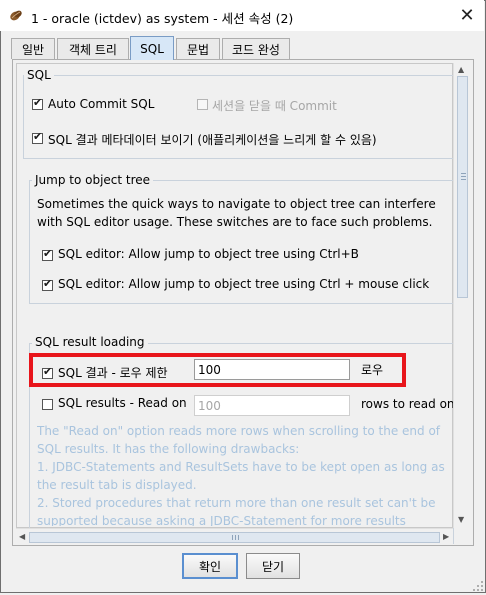  Describe the element at coordinates (93, 180) in the screenshot. I see `jump-group-title: Jump to object tree` at that location.